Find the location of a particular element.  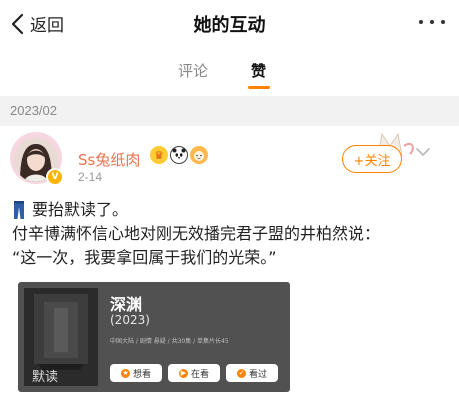

want-to-watch-button: ★ 想看 is located at coordinates (136, 373).